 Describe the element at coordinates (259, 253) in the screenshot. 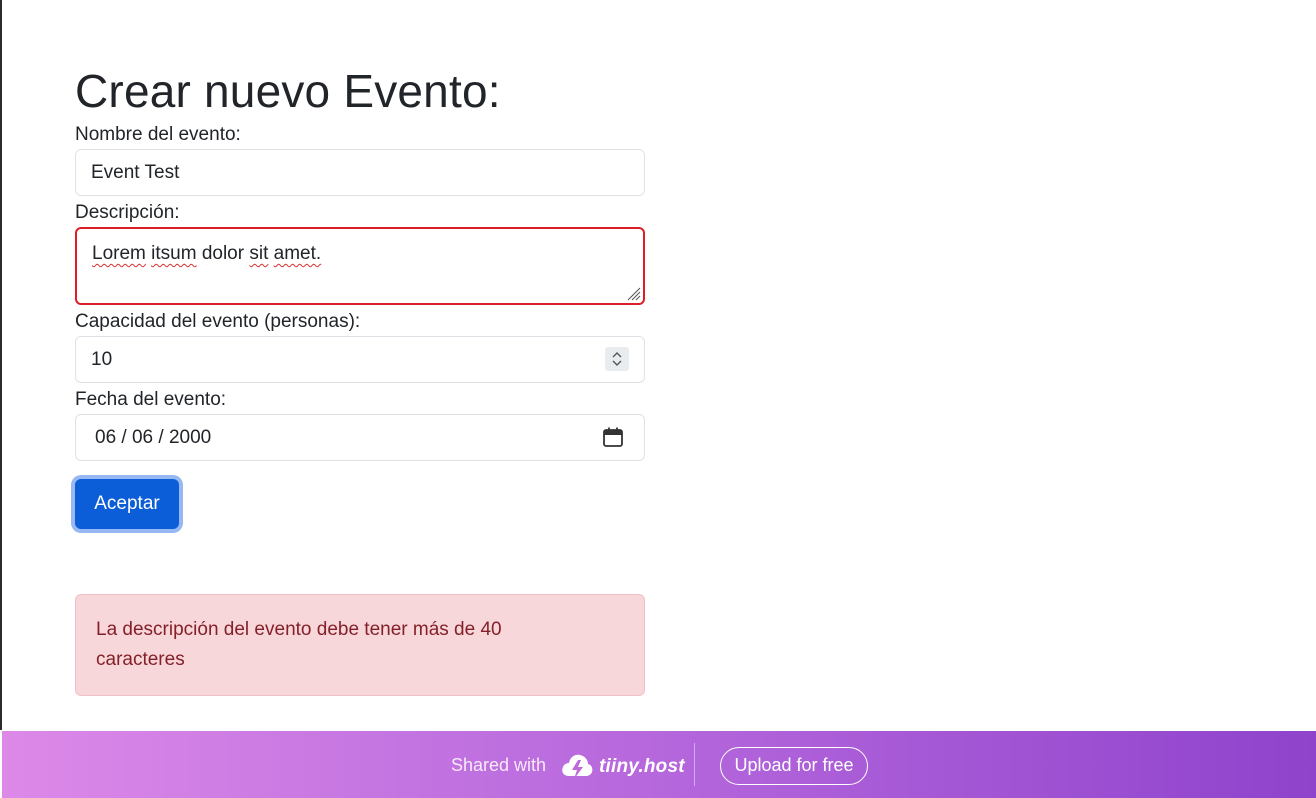

I see `description-word: sit` at that location.